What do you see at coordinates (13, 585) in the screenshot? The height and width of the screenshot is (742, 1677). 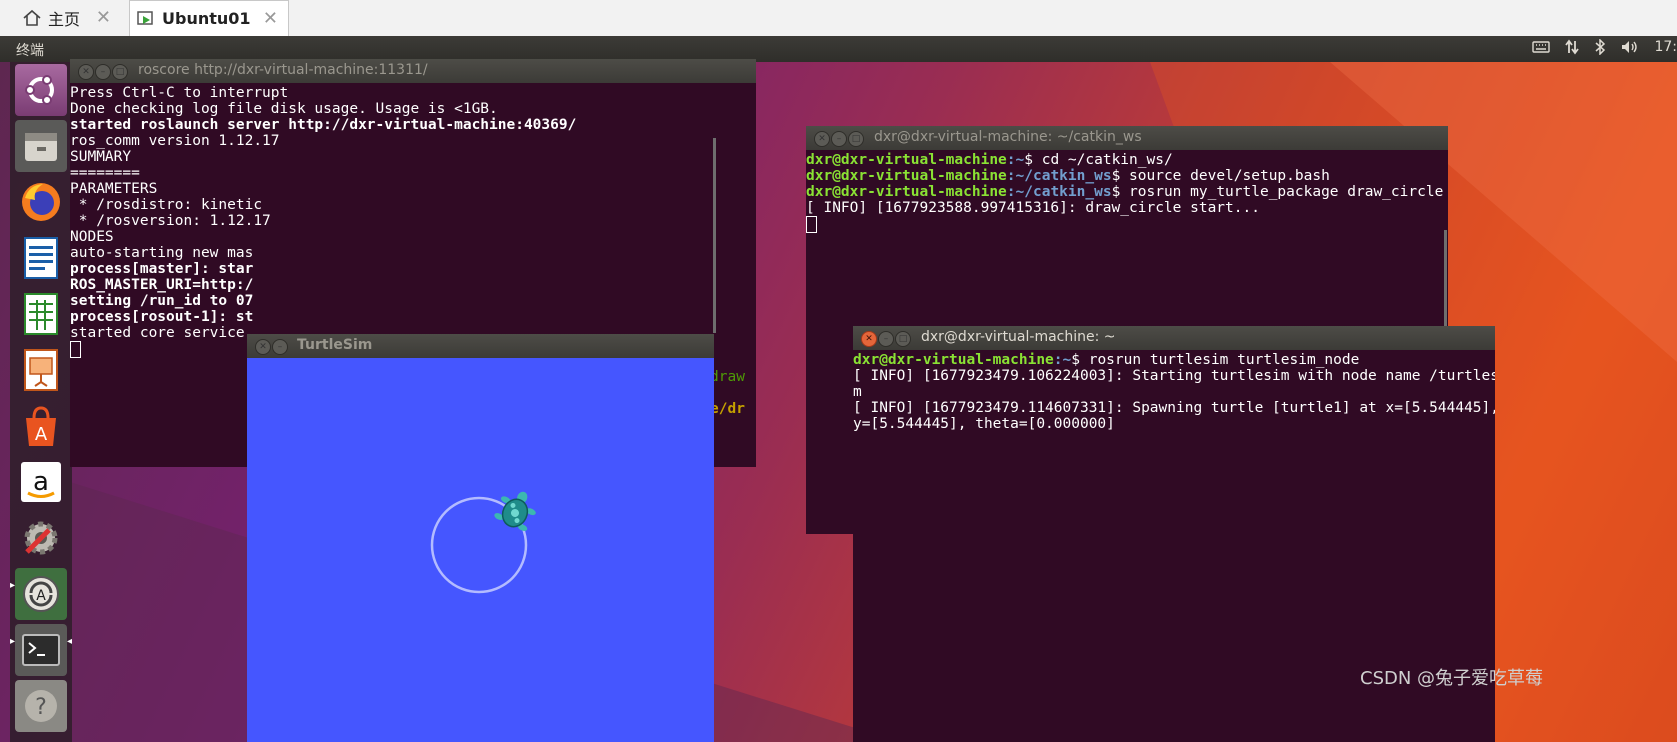 I see `launcher-running-indicator: ▸` at bounding box center [13, 585].